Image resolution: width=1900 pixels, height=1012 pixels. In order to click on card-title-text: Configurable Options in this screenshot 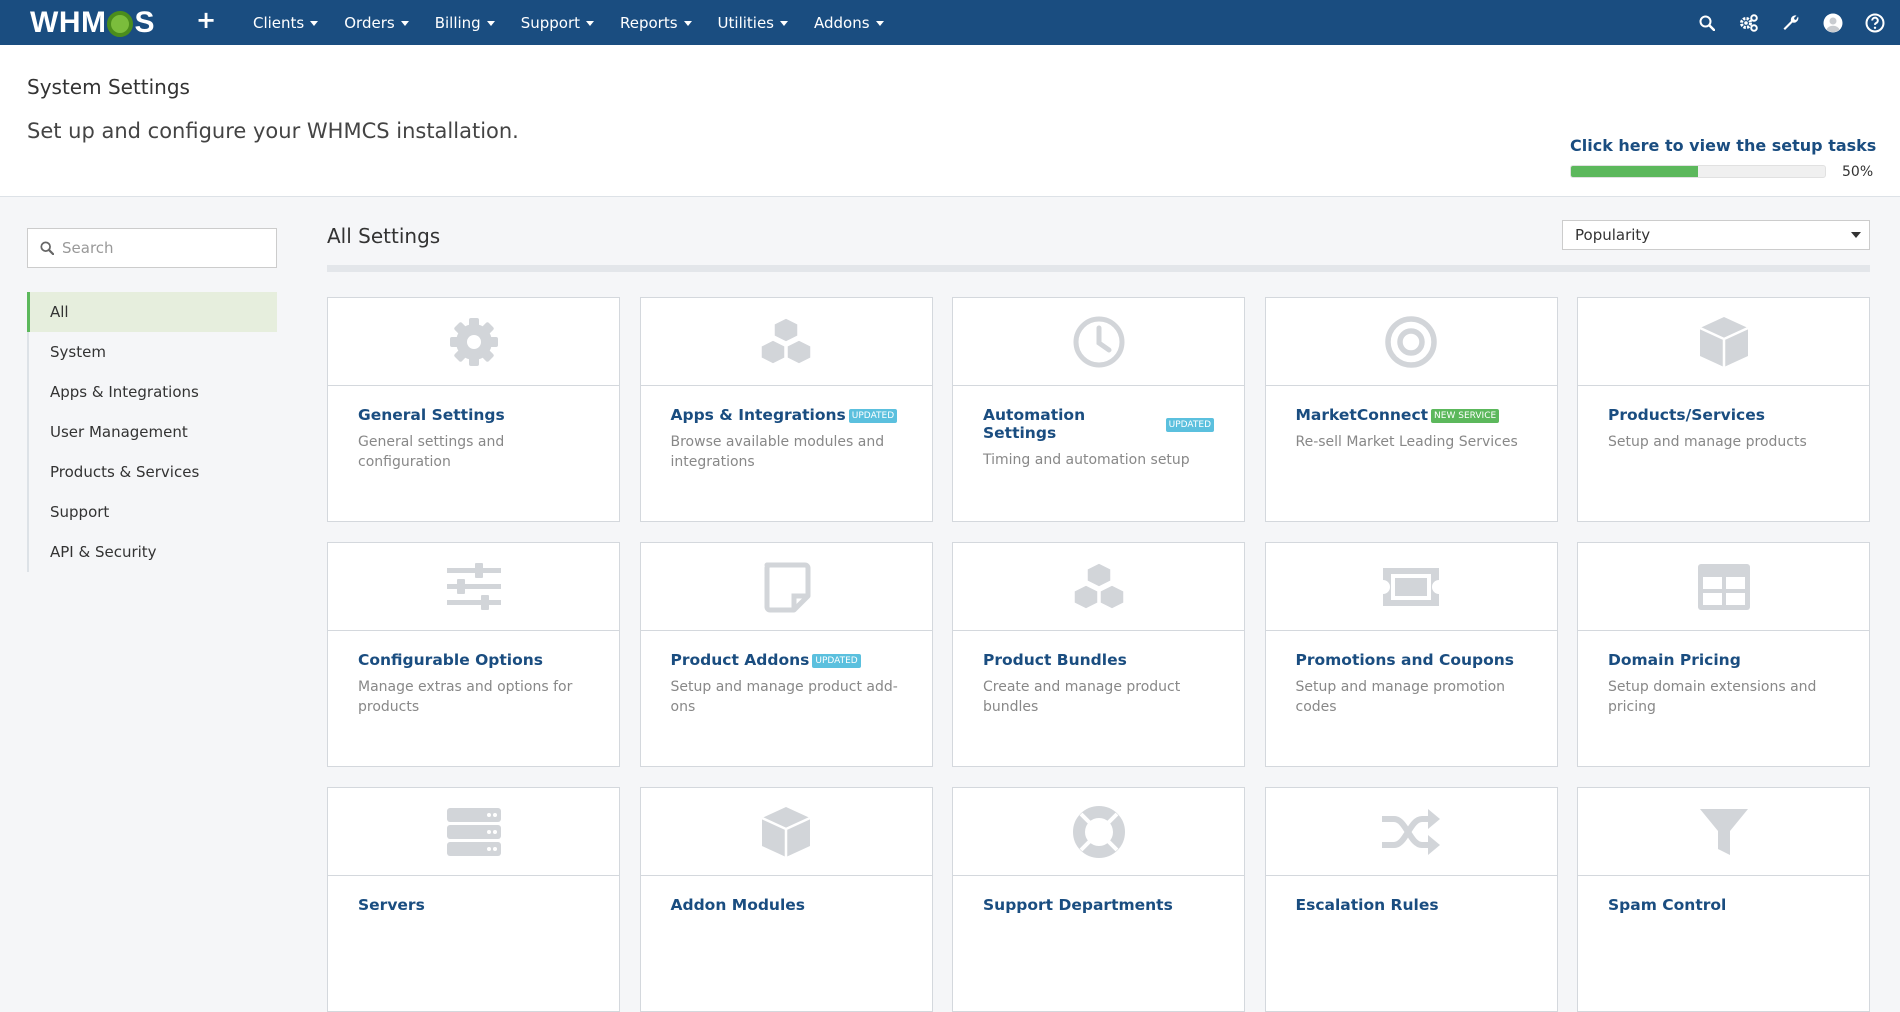, I will do `click(451, 660)`.